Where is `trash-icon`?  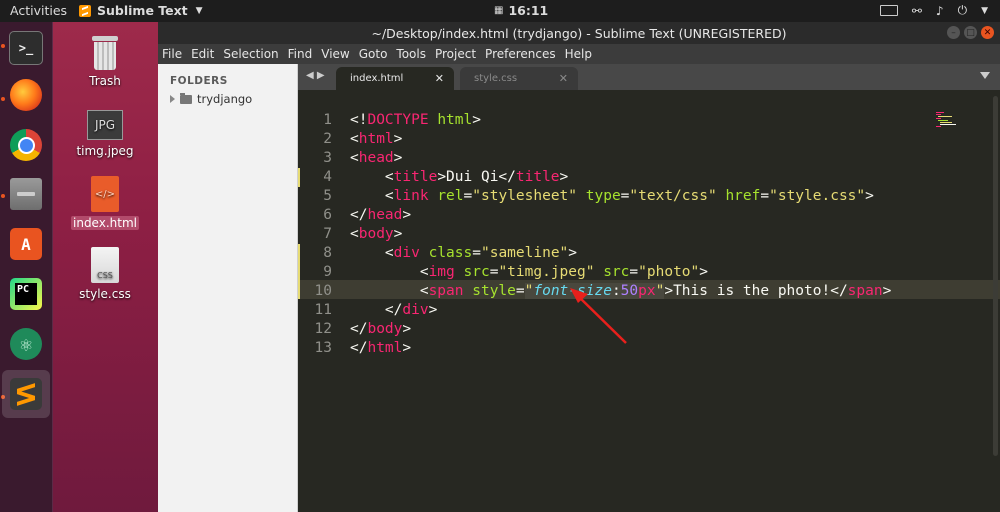
trash-icon is located at coordinates (105, 53).